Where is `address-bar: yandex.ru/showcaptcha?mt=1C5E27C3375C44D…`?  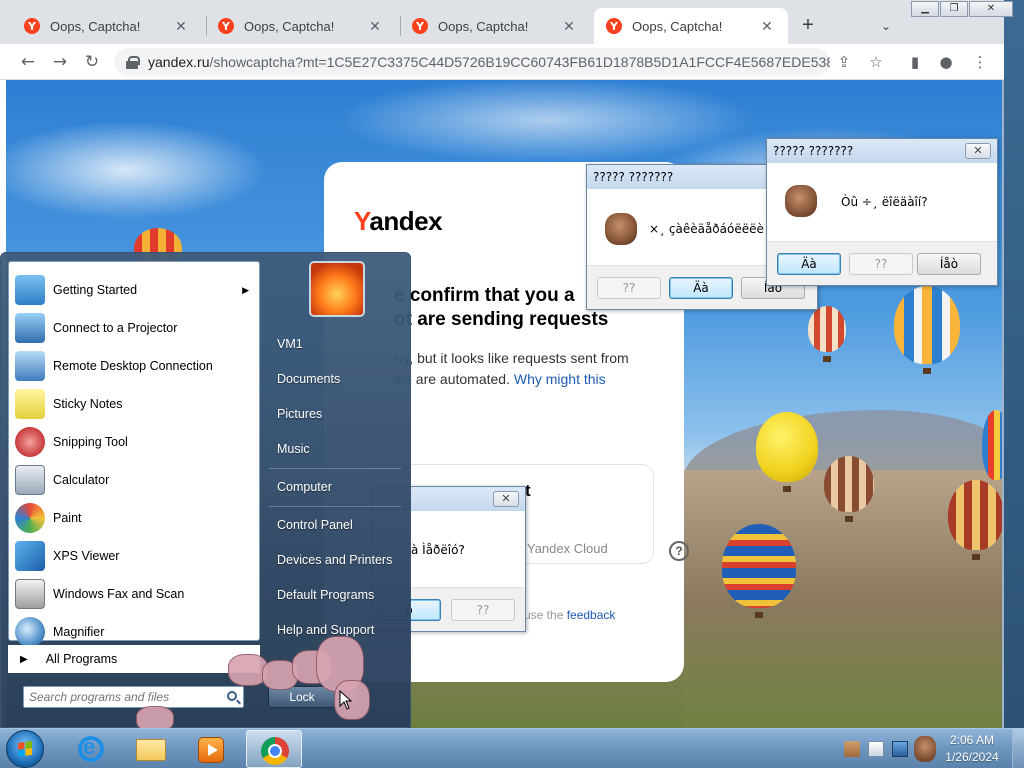 address-bar: yandex.ru/showcaptcha?mt=1C5E27C3375C44D… is located at coordinates (472, 62).